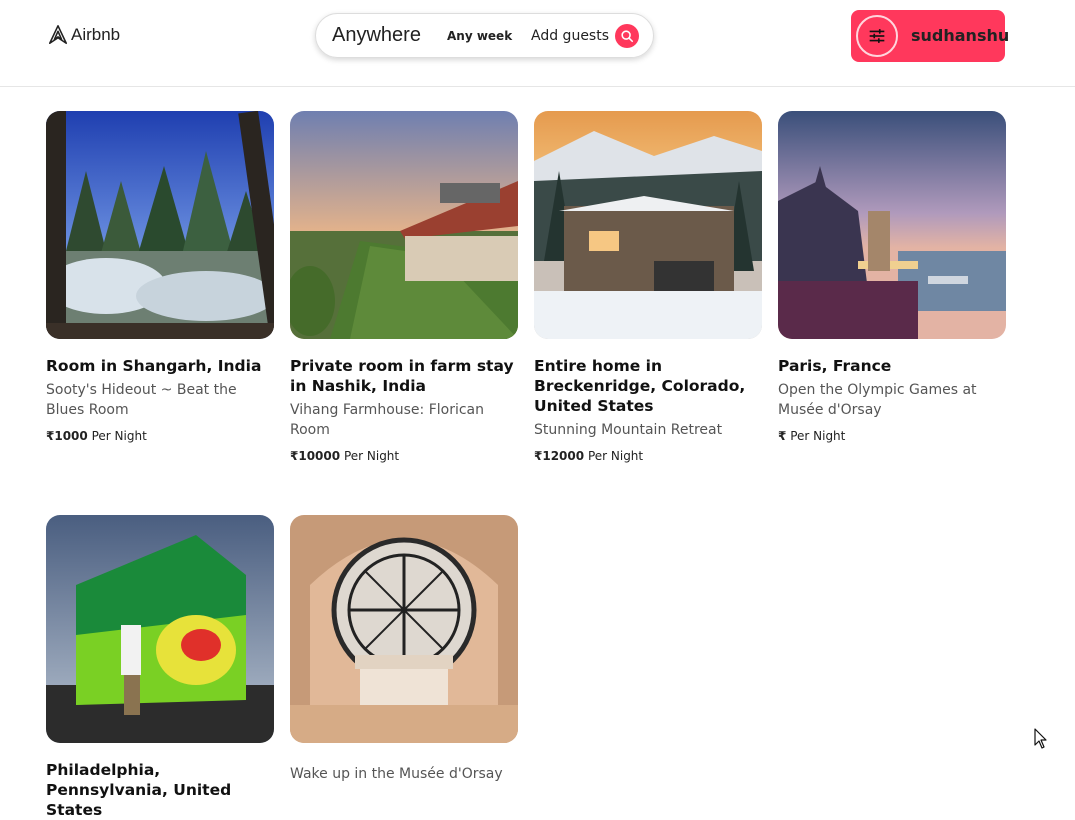 The image size is (1075, 820). I want to click on airbnb-logo-icon, so click(58, 35).